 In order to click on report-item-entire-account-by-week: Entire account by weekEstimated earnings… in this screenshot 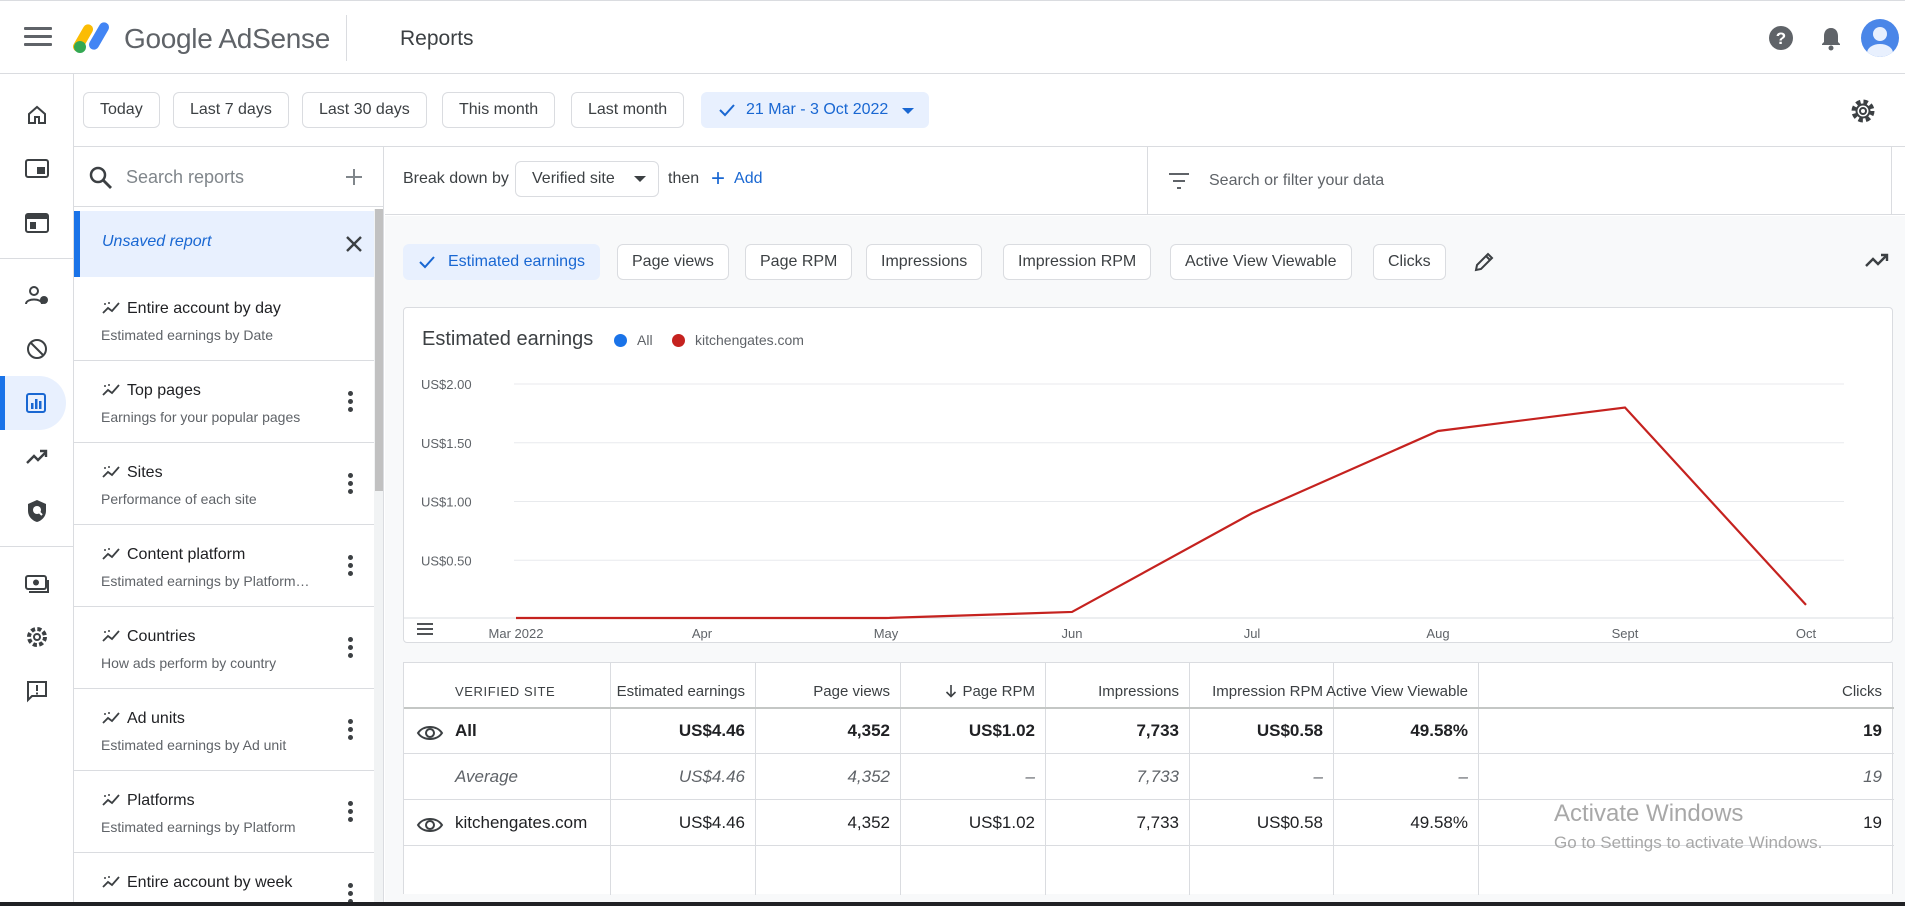, I will do `click(224, 879)`.